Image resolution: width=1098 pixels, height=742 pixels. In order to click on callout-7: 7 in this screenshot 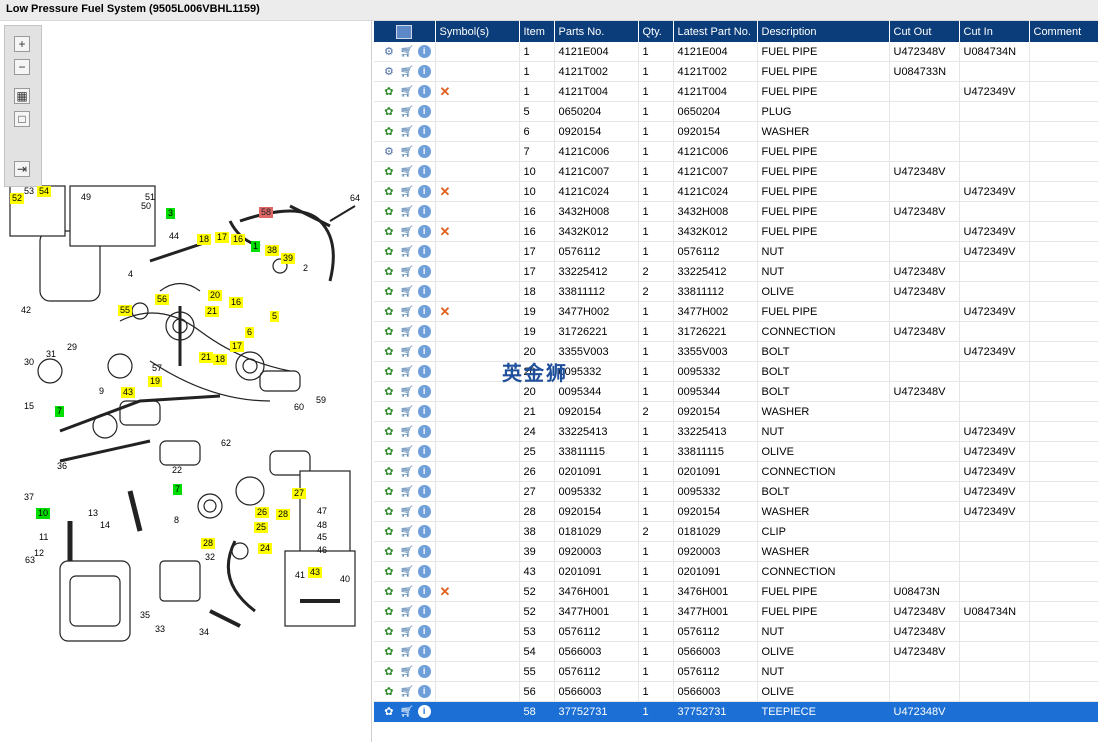, I will do `click(178, 489)`.